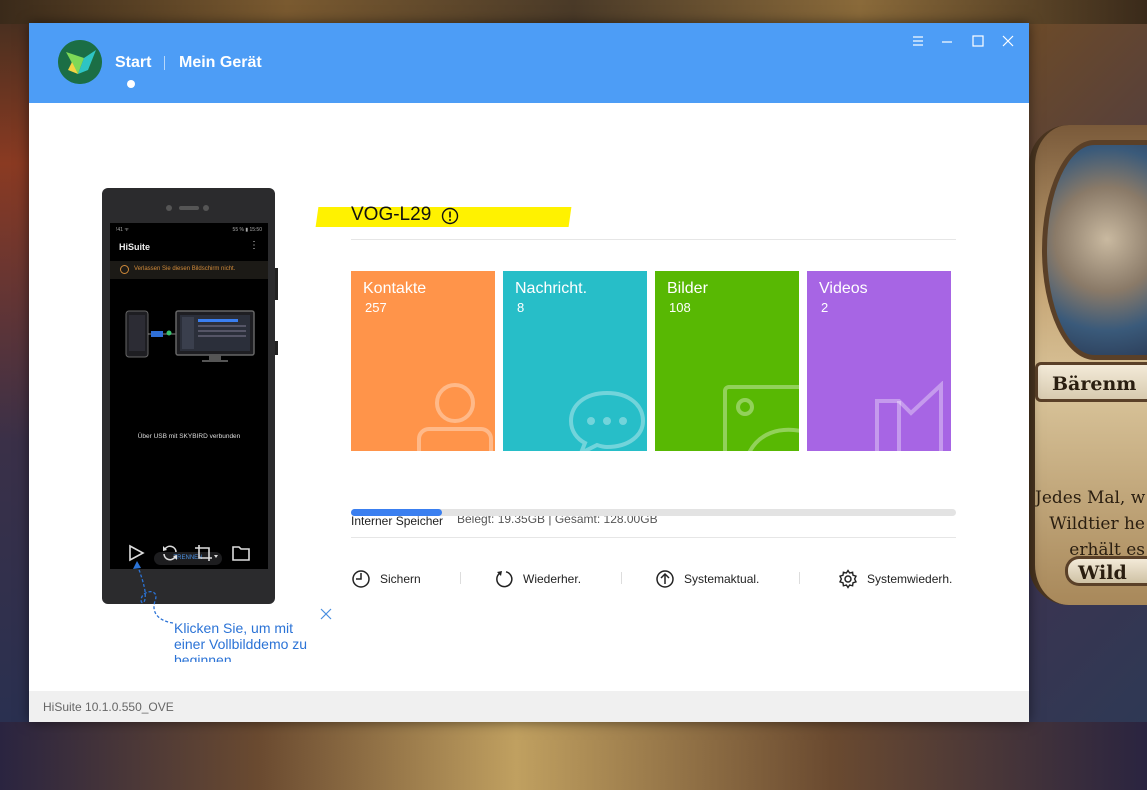  Describe the element at coordinates (947, 41) in the screenshot. I see `minimize-icon` at that location.